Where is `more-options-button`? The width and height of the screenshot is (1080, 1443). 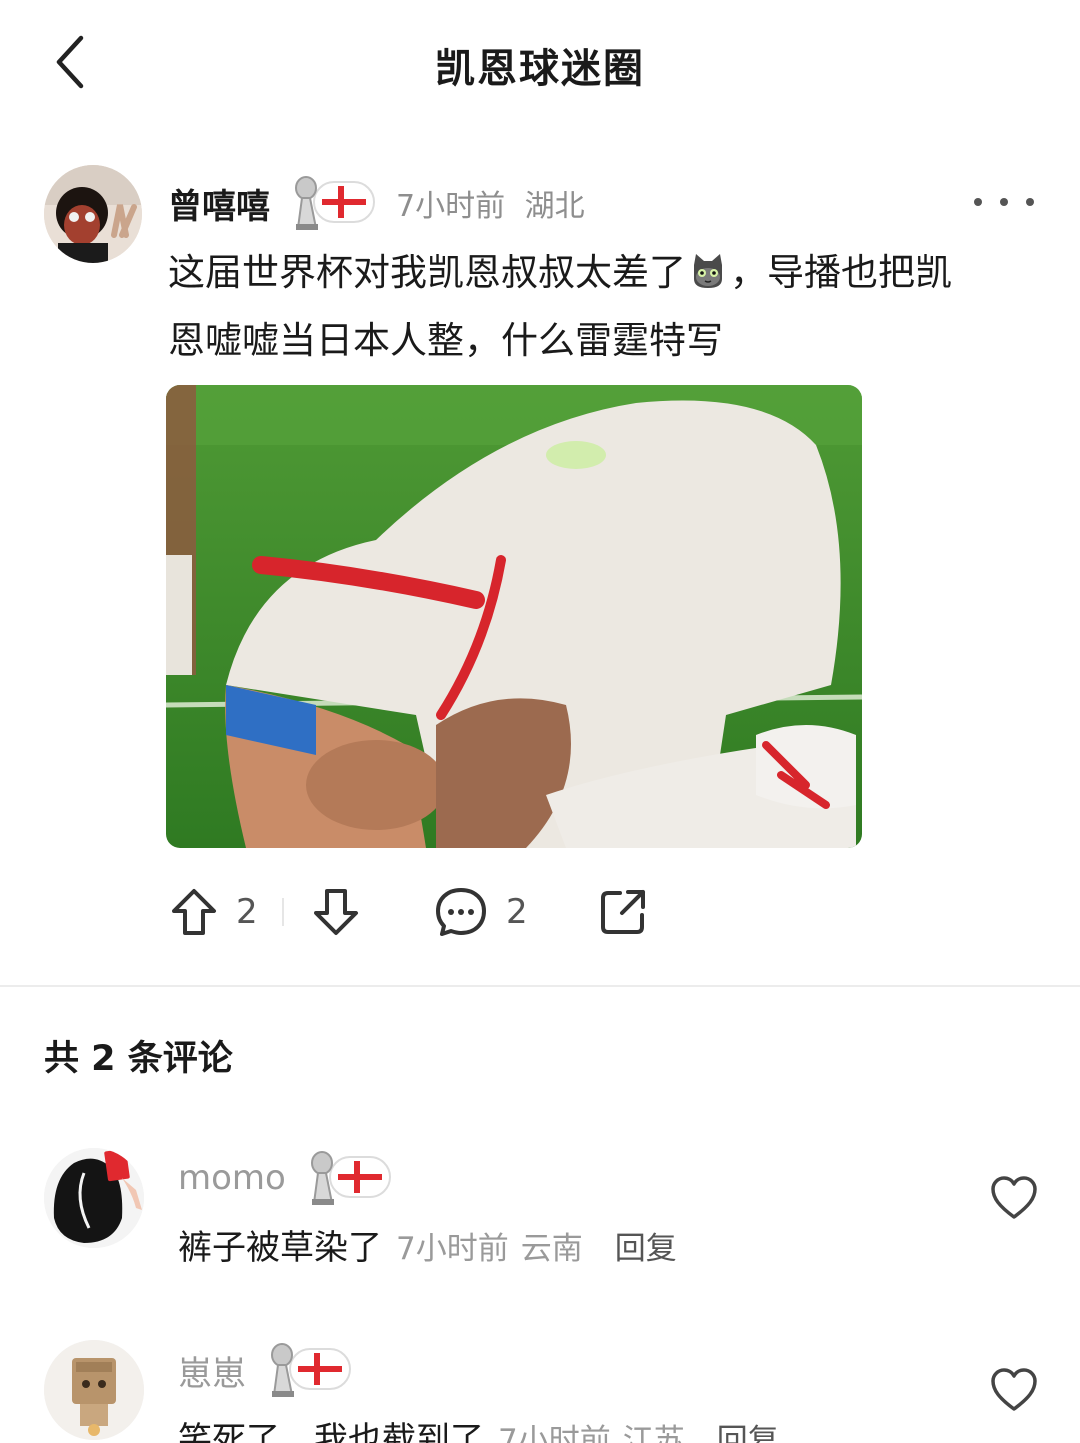
more-options-button is located at coordinates (1004, 202).